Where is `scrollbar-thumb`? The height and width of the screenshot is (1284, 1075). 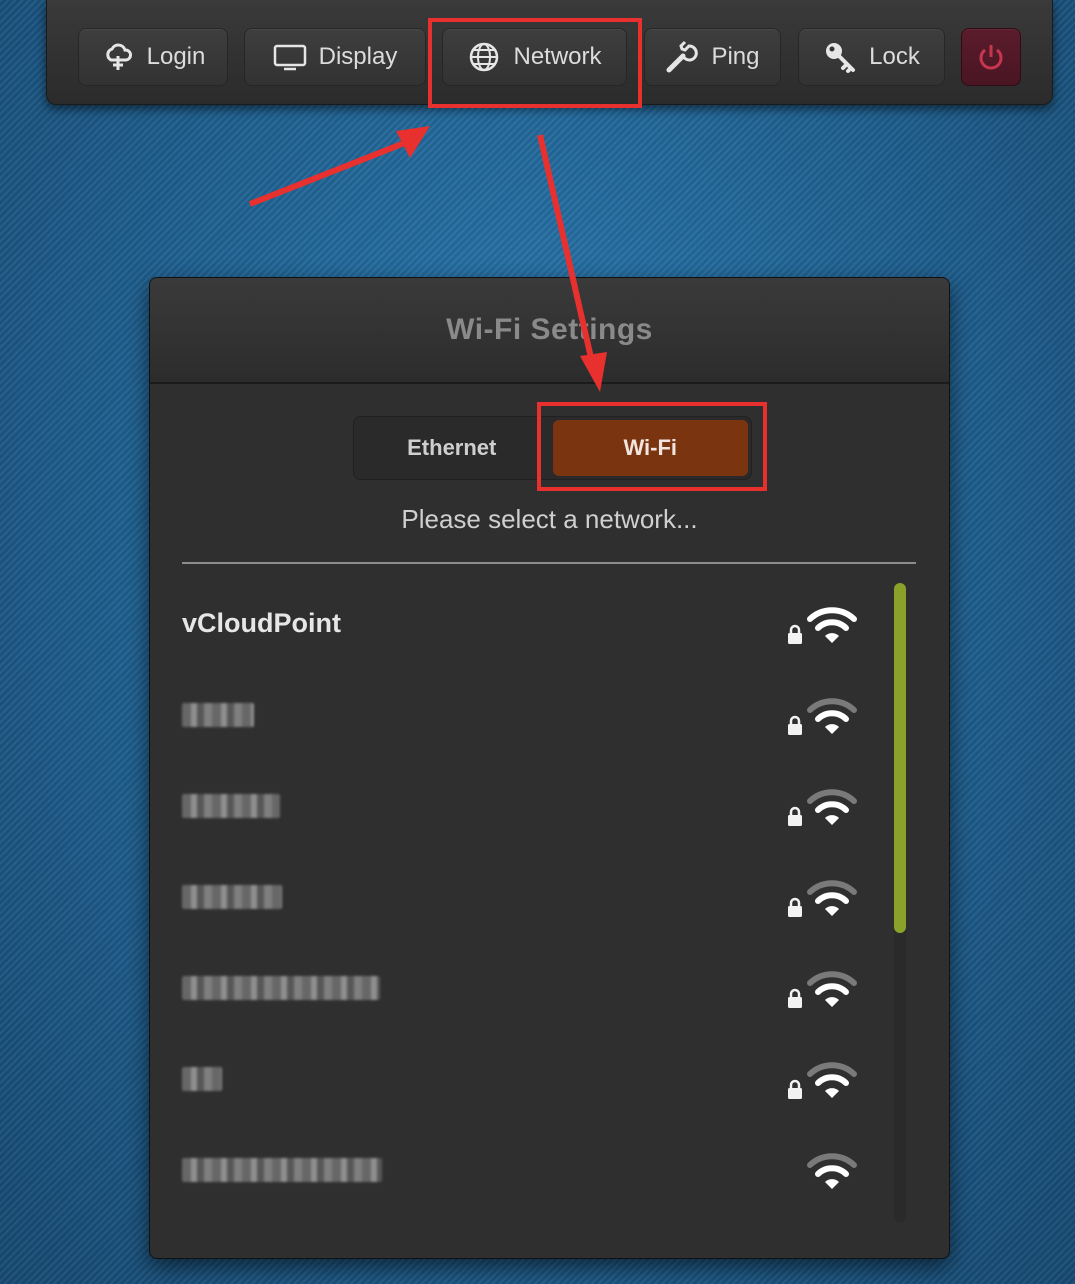 scrollbar-thumb is located at coordinates (900, 758).